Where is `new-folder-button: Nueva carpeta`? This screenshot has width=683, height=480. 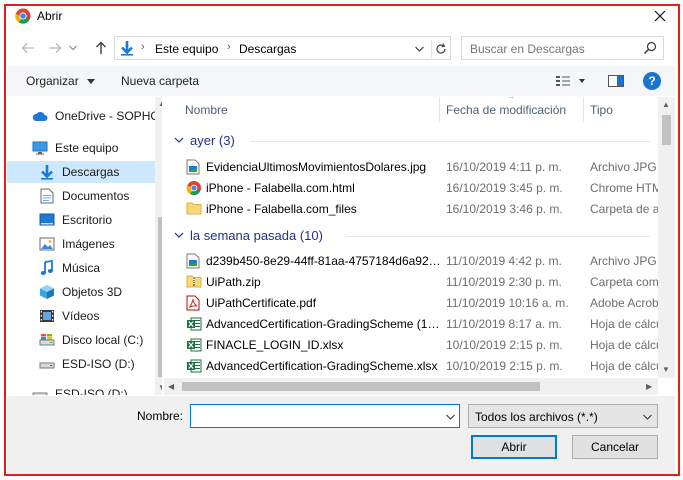 new-folder-button: Nueva carpeta is located at coordinates (160, 81).